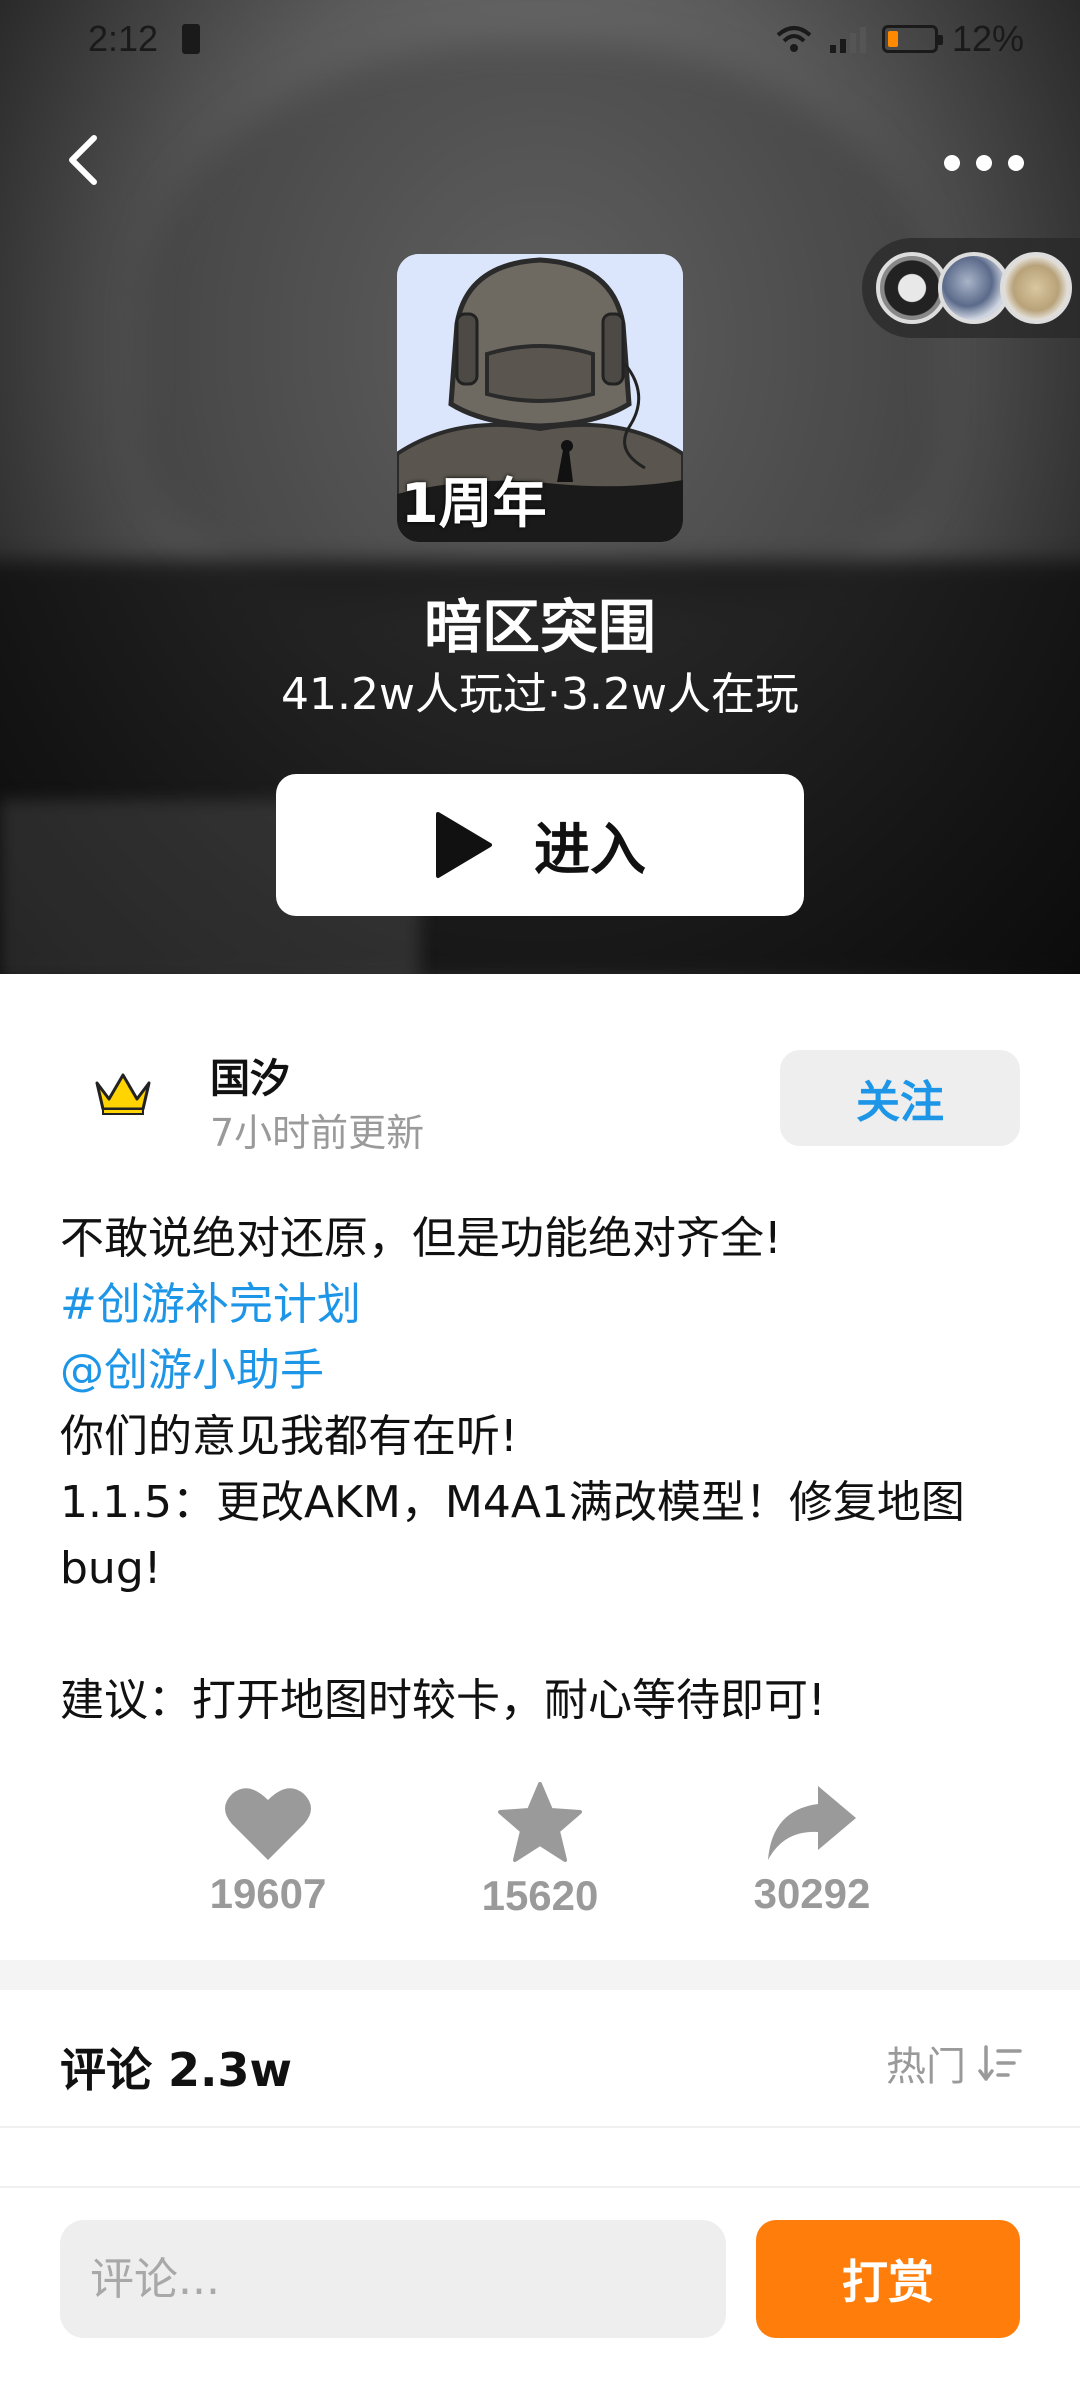 The width and height of the screenshot is (1080, 2400). Describe the element at coordinates (443, 1700) in the screenshot. I see `post-text-line: 建议：打开地图时较卡，耐心等待即可!` at that location.